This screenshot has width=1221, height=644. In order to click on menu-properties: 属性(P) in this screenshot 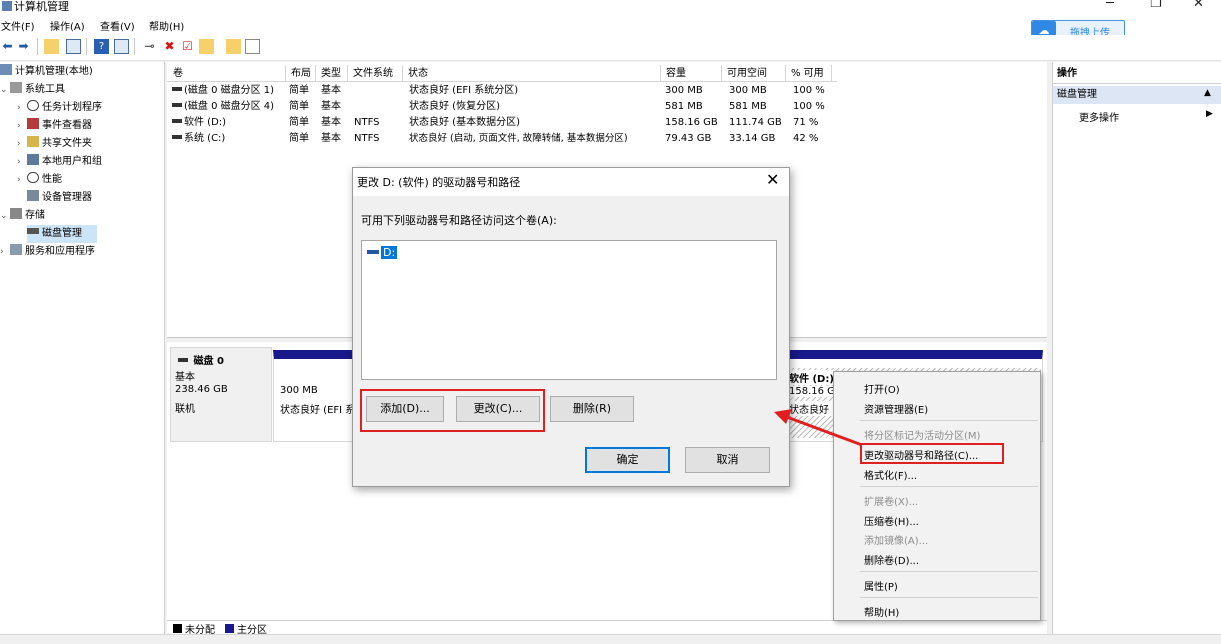, I will do `click(881, 585)`.